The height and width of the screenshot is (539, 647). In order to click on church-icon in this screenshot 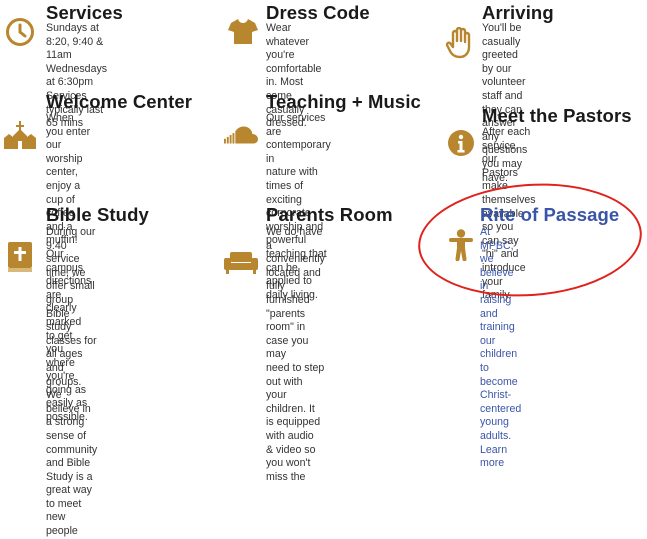, I will do `click(20, 135)`.